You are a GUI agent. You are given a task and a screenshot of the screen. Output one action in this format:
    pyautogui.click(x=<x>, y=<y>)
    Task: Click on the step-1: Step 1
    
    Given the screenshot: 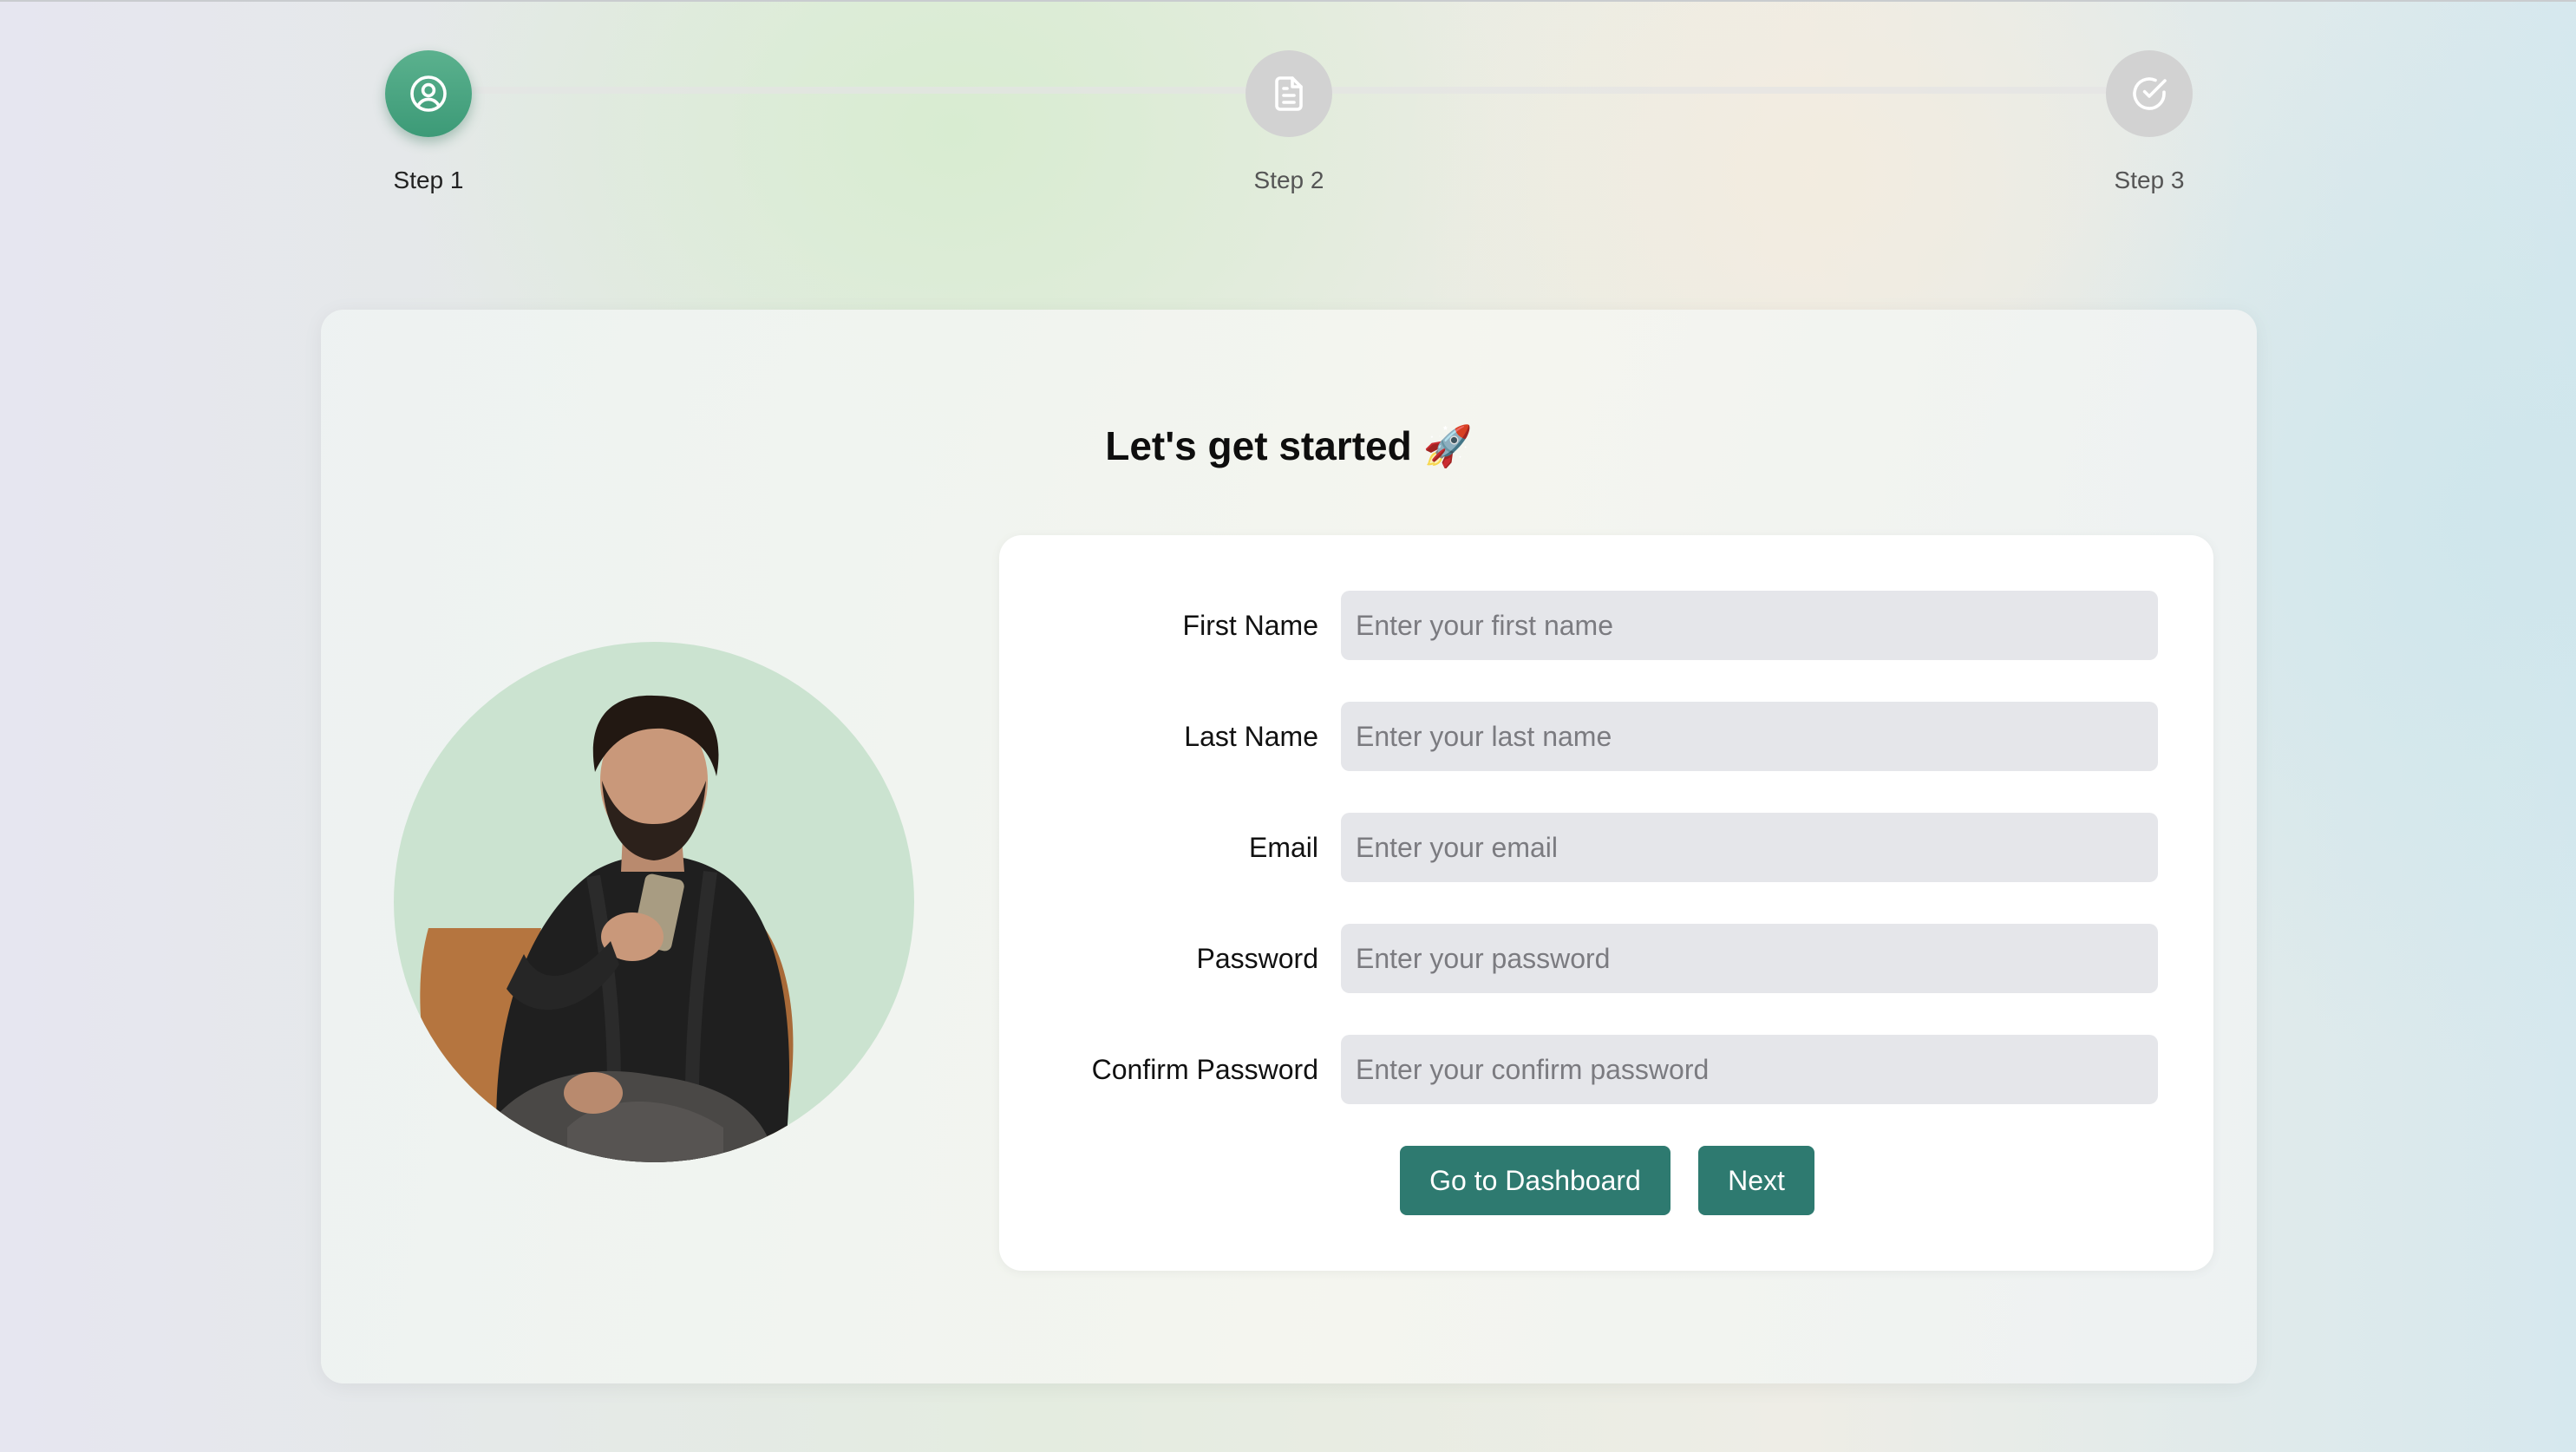 What is the action you would take?
    pyautogui.click(x=428, y=122)
    